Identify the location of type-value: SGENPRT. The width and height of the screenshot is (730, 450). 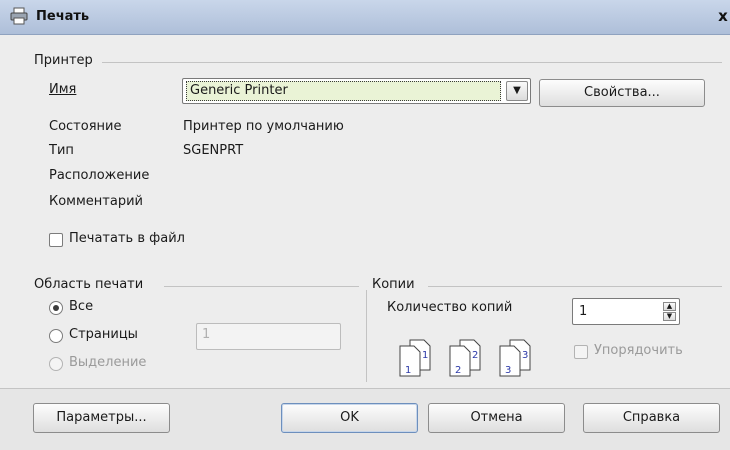
(213, 150).